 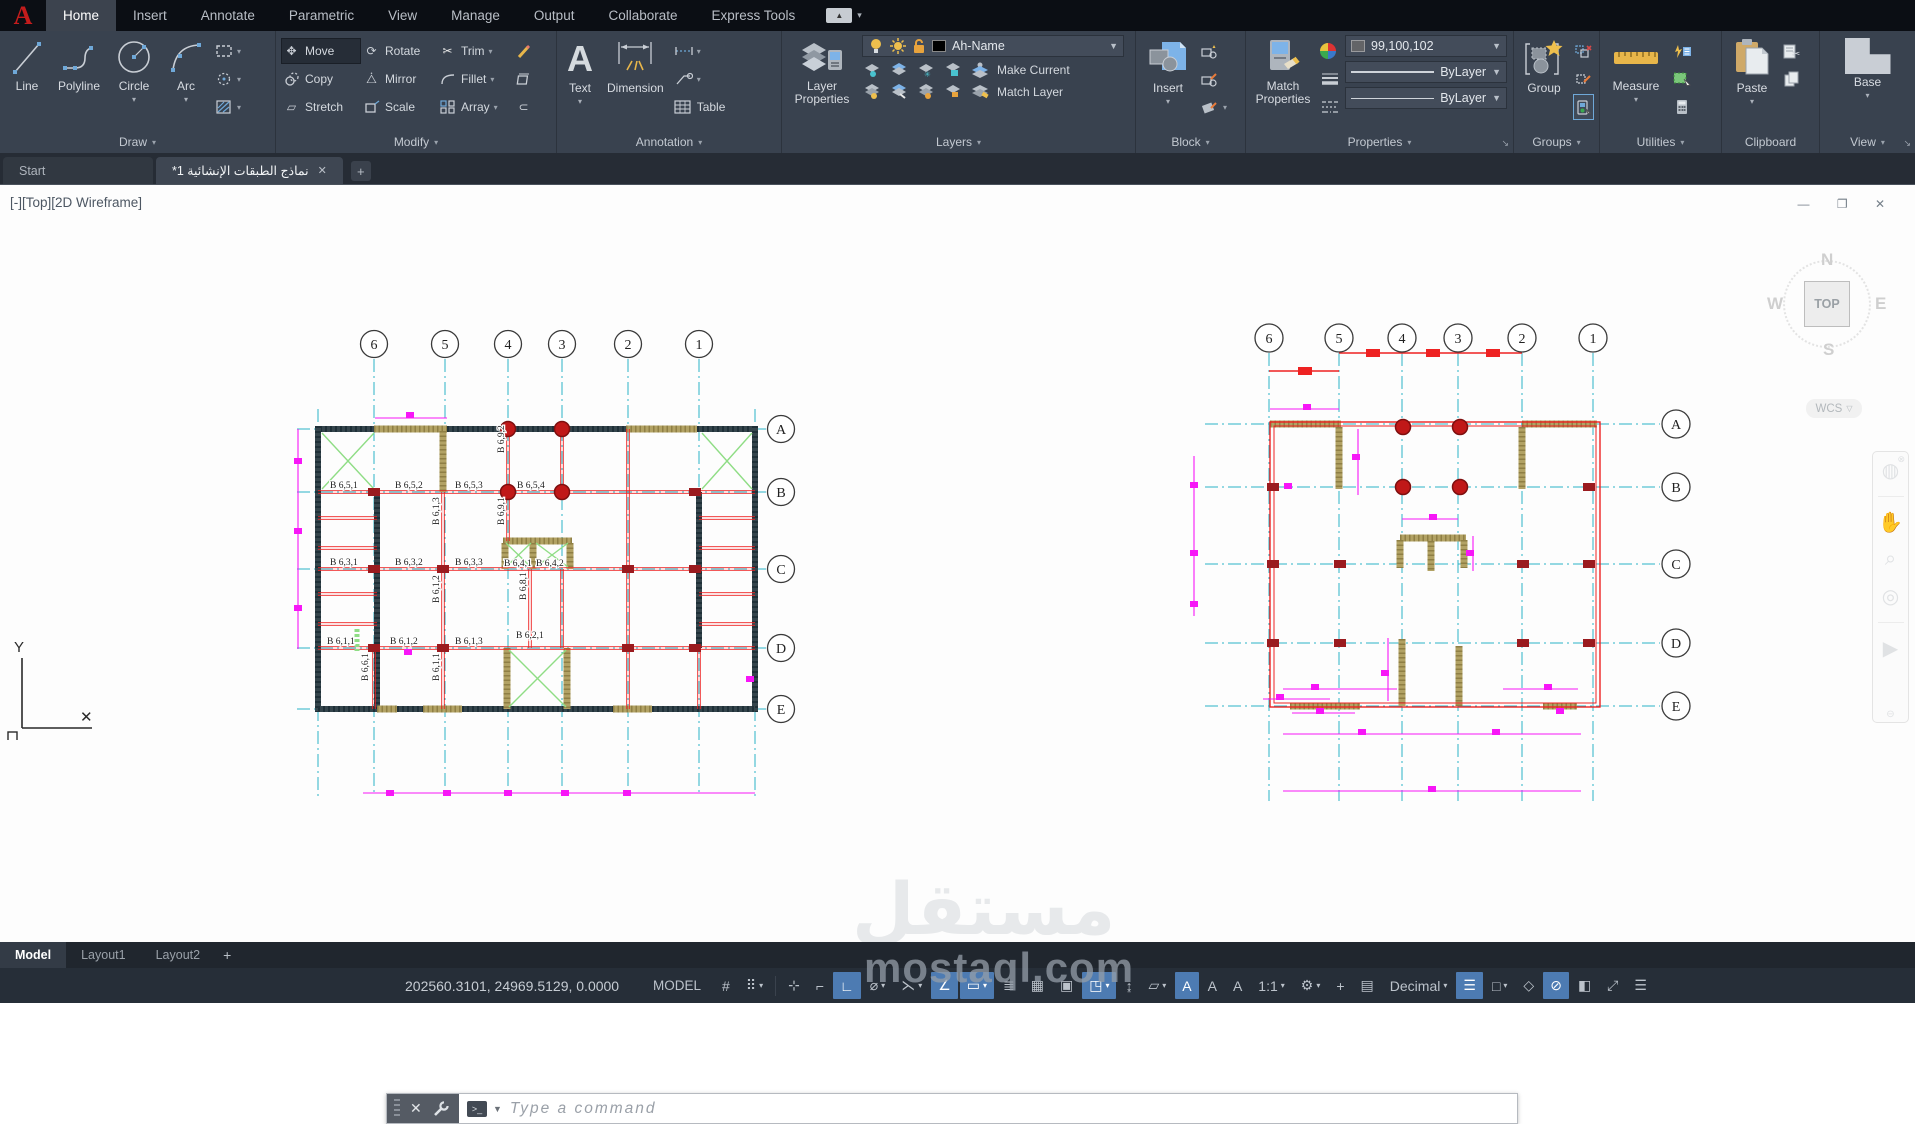 What do you see at coordinates (78, 170) in the screenshot?
I see `file-tab-start: Start` at bounding box center [78, 170].